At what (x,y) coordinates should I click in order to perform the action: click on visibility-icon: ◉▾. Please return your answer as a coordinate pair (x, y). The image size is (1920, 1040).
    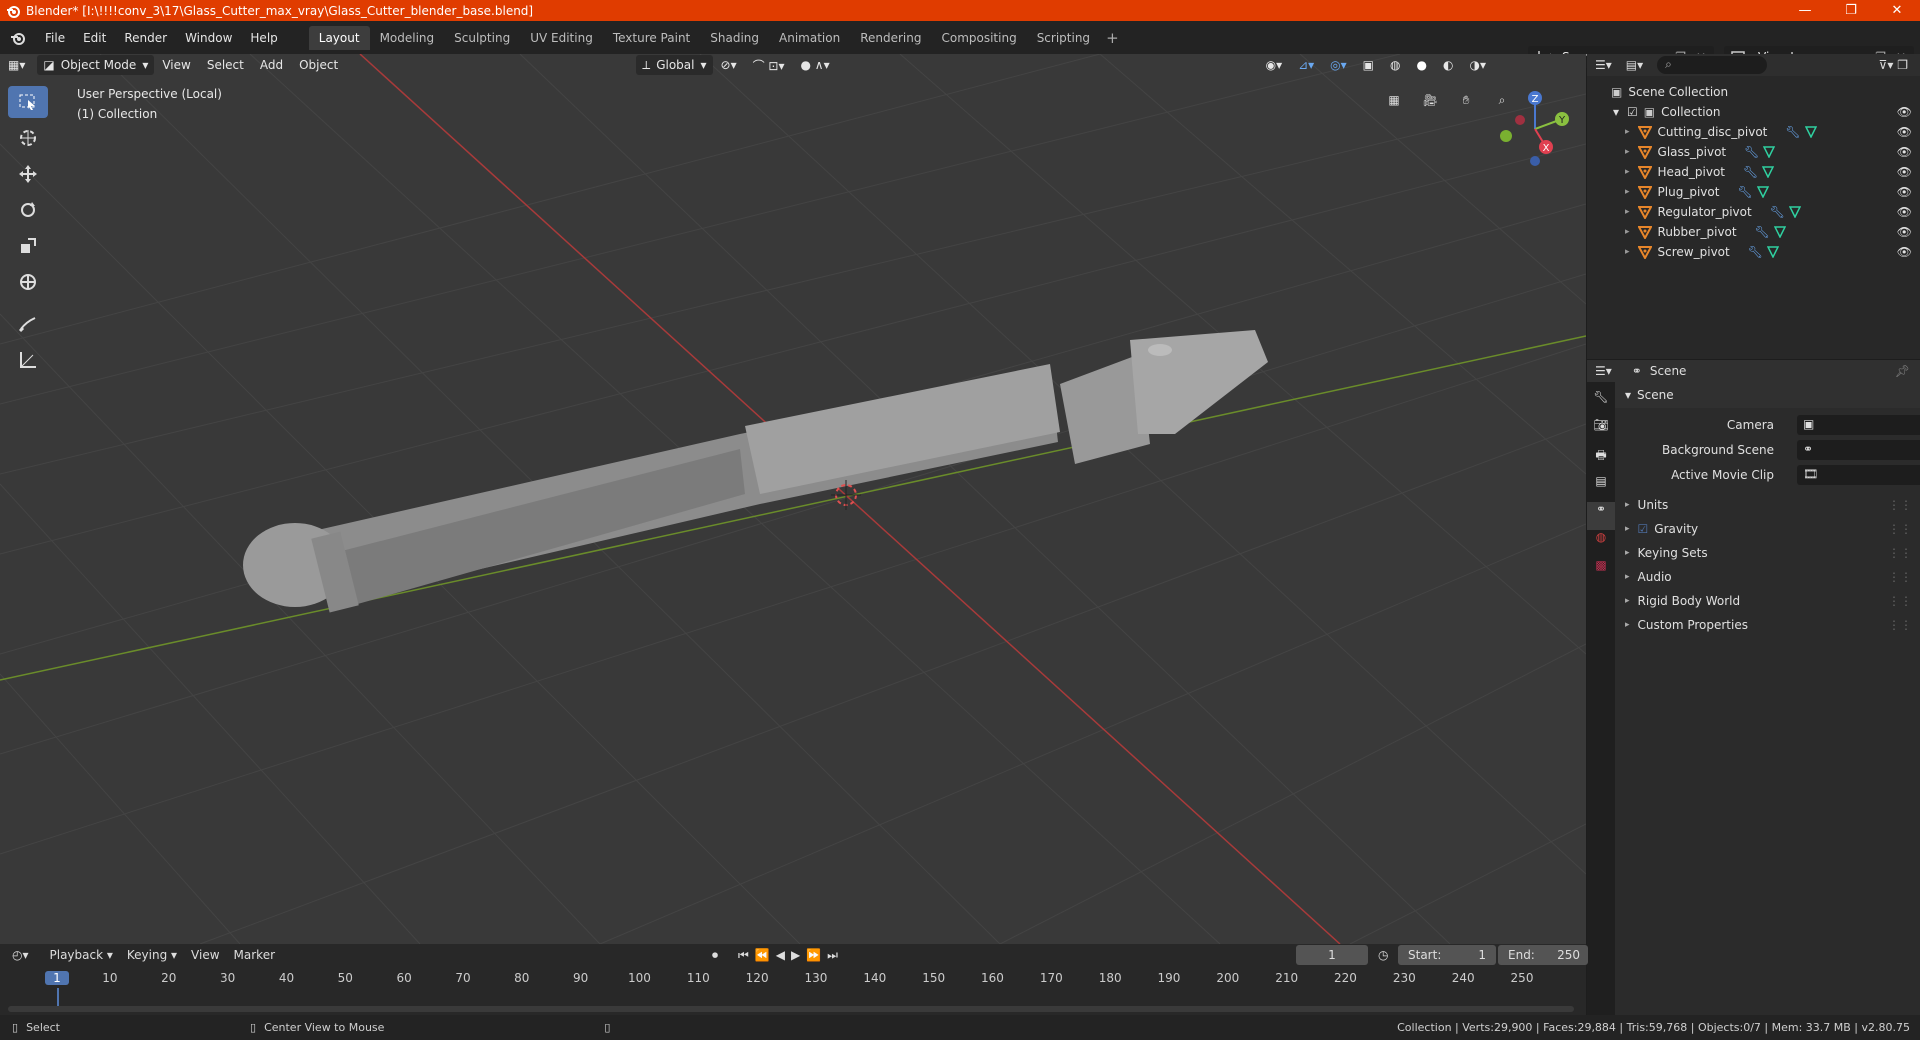
    Looking at the image, I should click on (1274, 65).